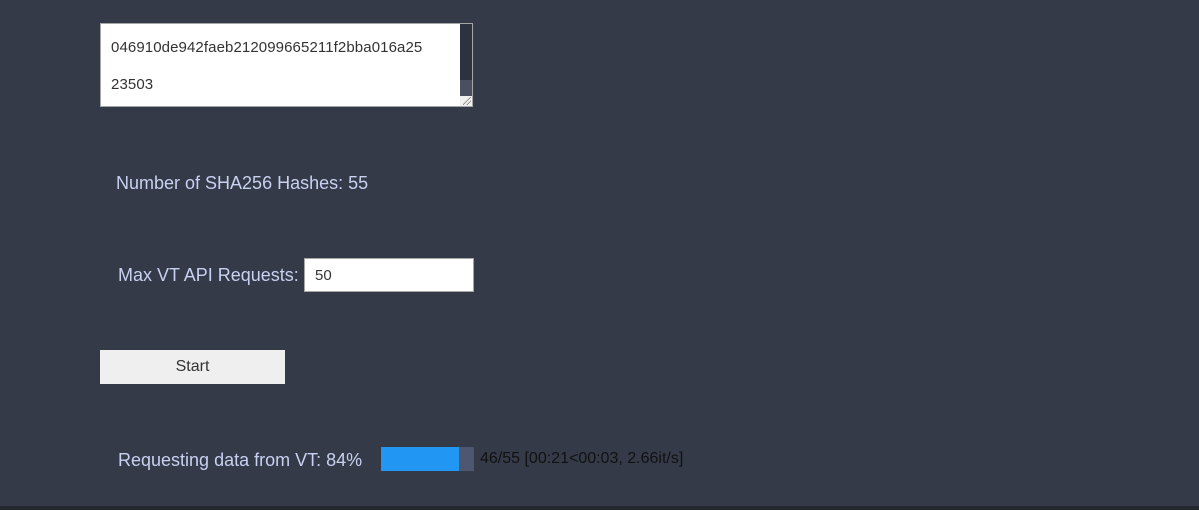  What do you see at coordinates (466, 52) in the screenshot?
I see `scrollbar-thumb` at bounding box center [466, 52].